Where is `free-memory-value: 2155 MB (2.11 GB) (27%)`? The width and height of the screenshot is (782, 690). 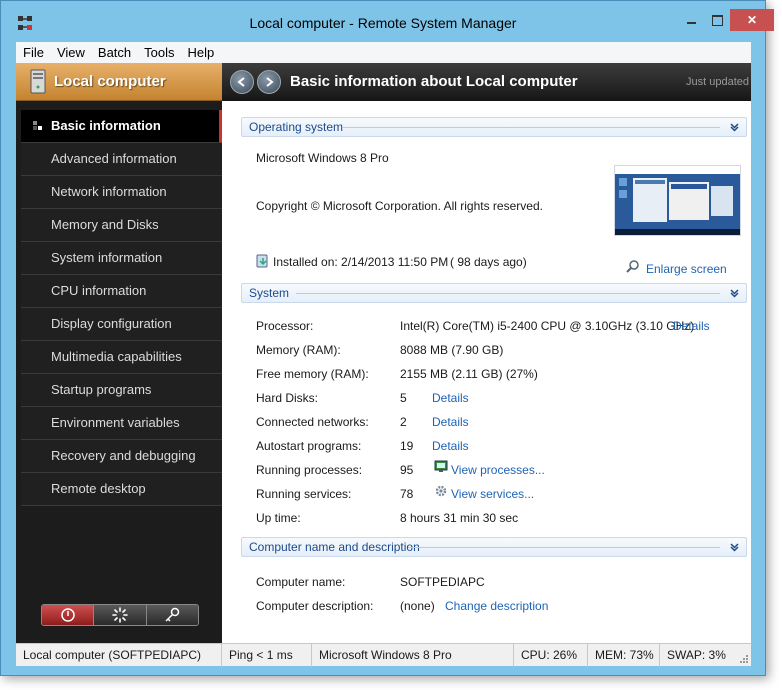 free-memory-value: 2155 MB (2.11 GB) (27%) is located at coordinates (469, 374).